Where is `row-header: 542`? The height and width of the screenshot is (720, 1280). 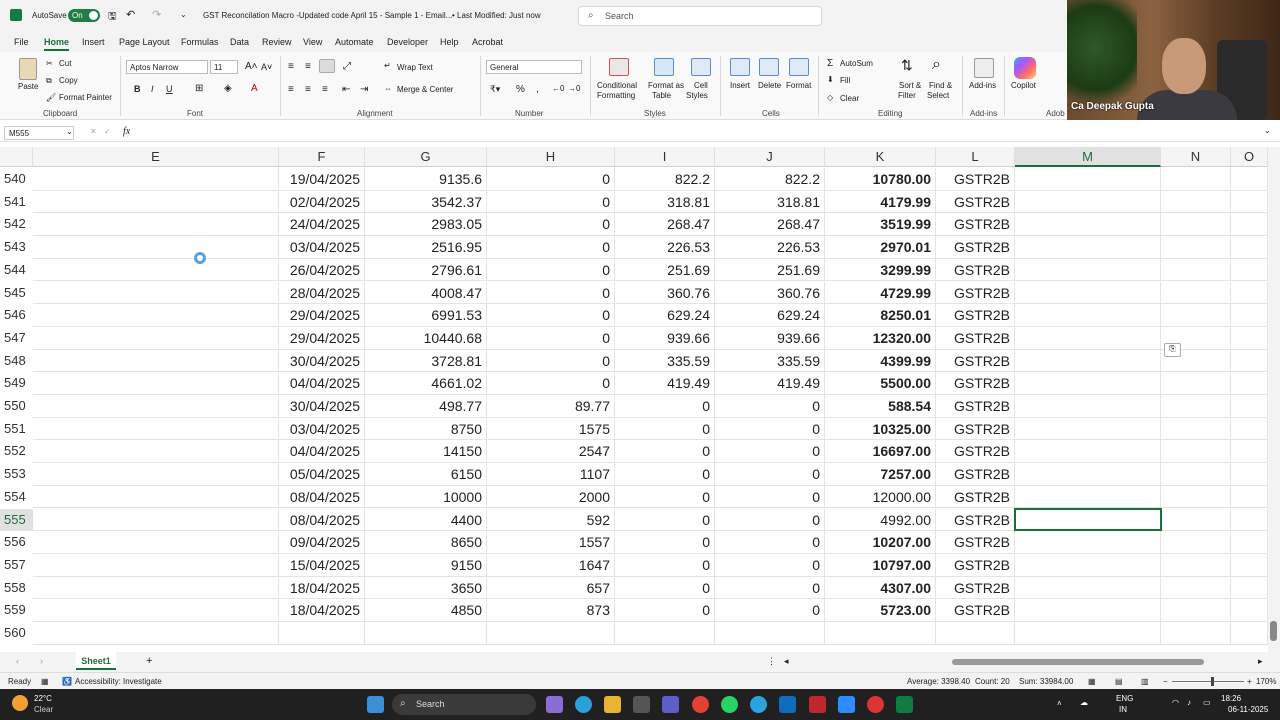 row-header: 542 is located at coordinates (16, 224).